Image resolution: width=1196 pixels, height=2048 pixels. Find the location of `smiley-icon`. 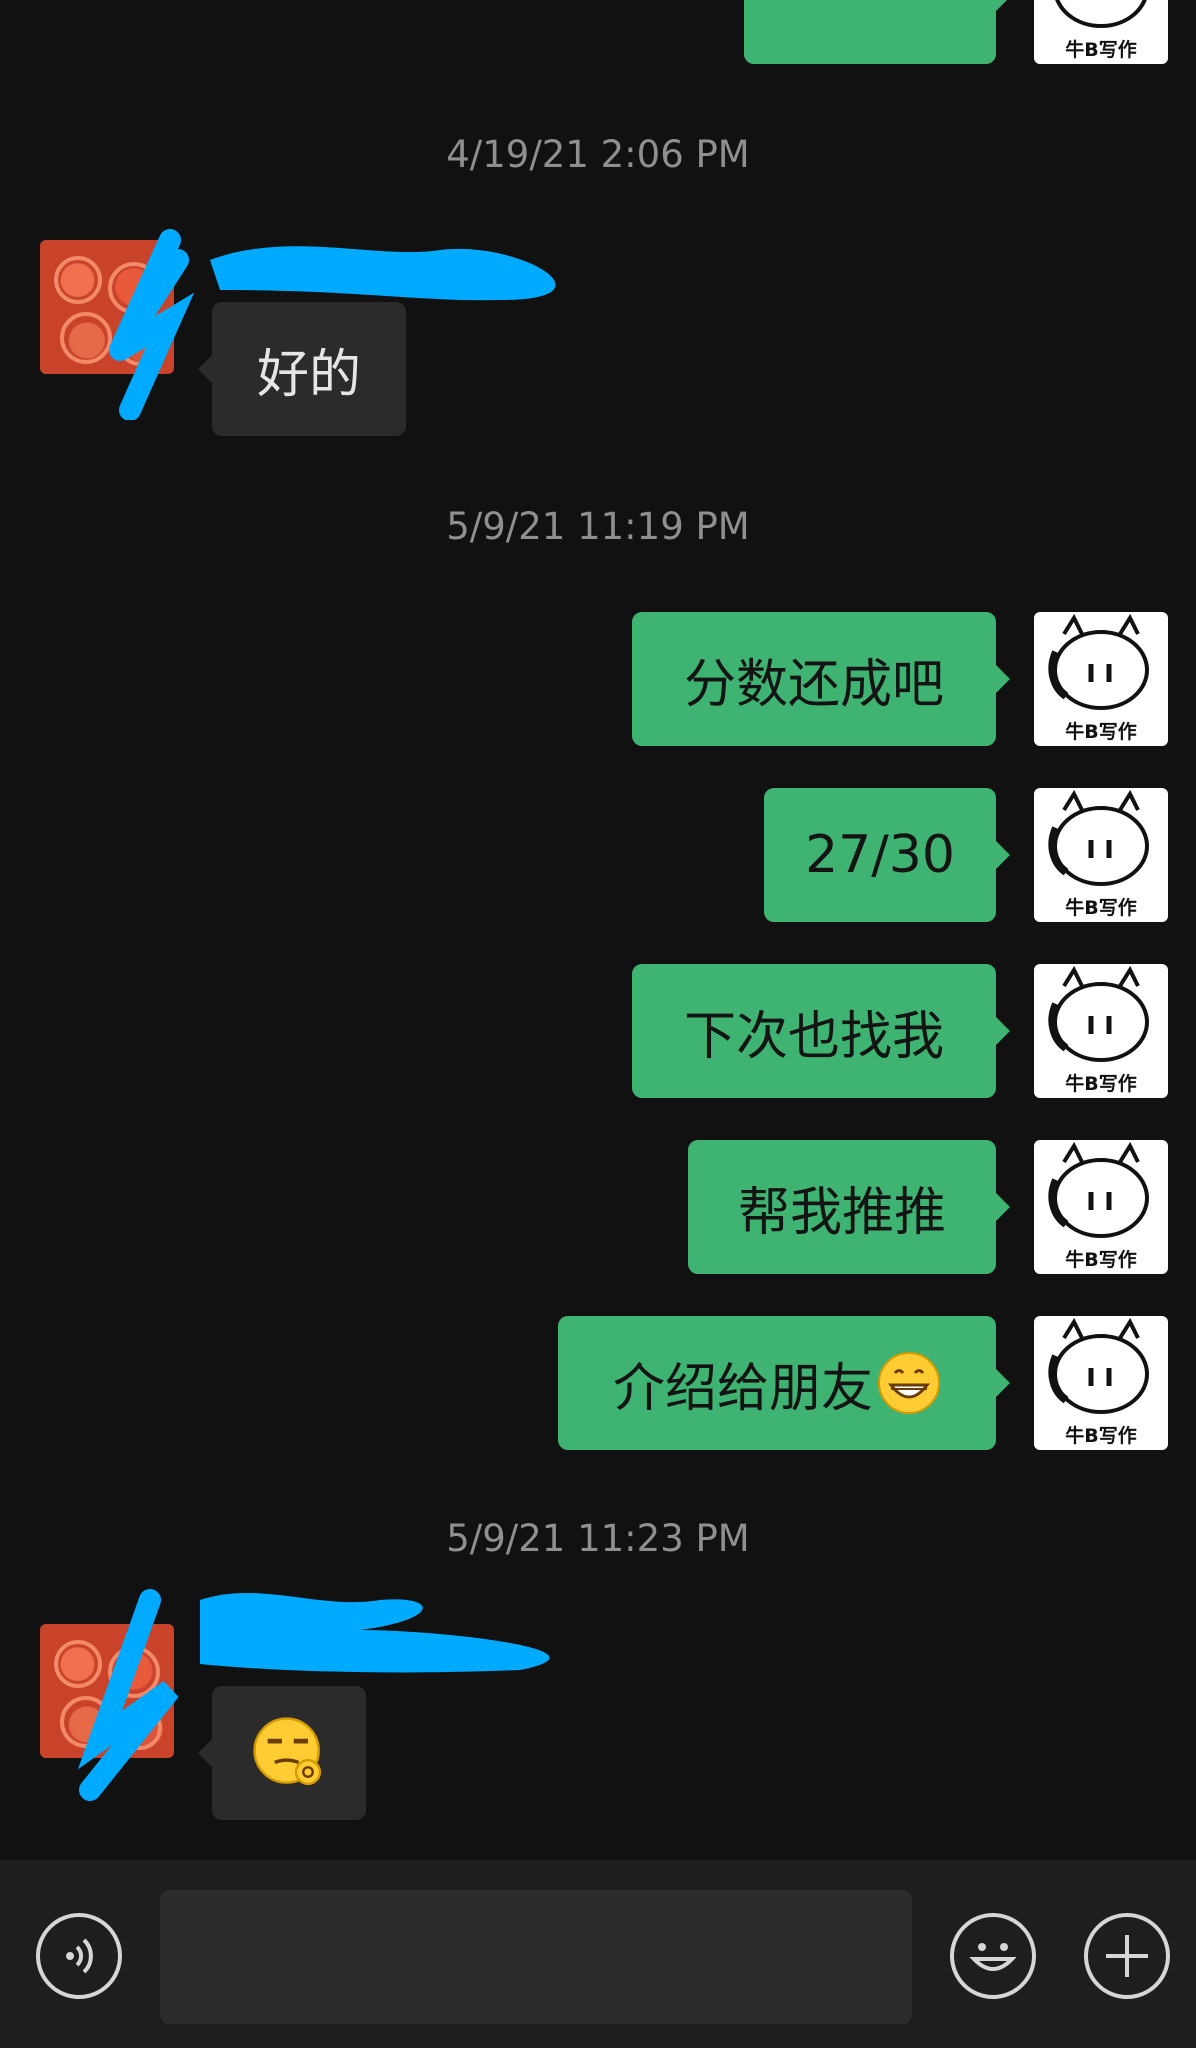

smiley-icon is located at coordinates (993, 1957).